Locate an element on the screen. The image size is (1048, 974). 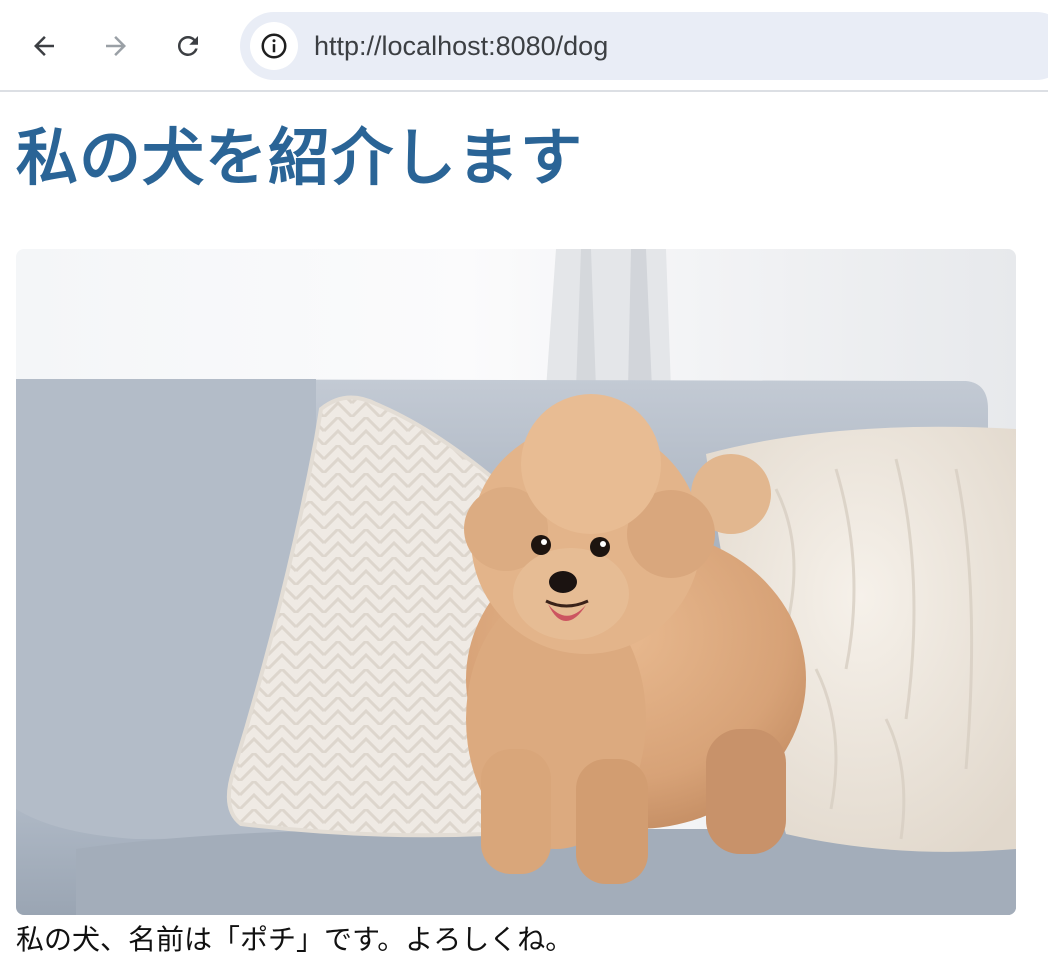
back-arrow-icon is located at coordinates (44, 46).